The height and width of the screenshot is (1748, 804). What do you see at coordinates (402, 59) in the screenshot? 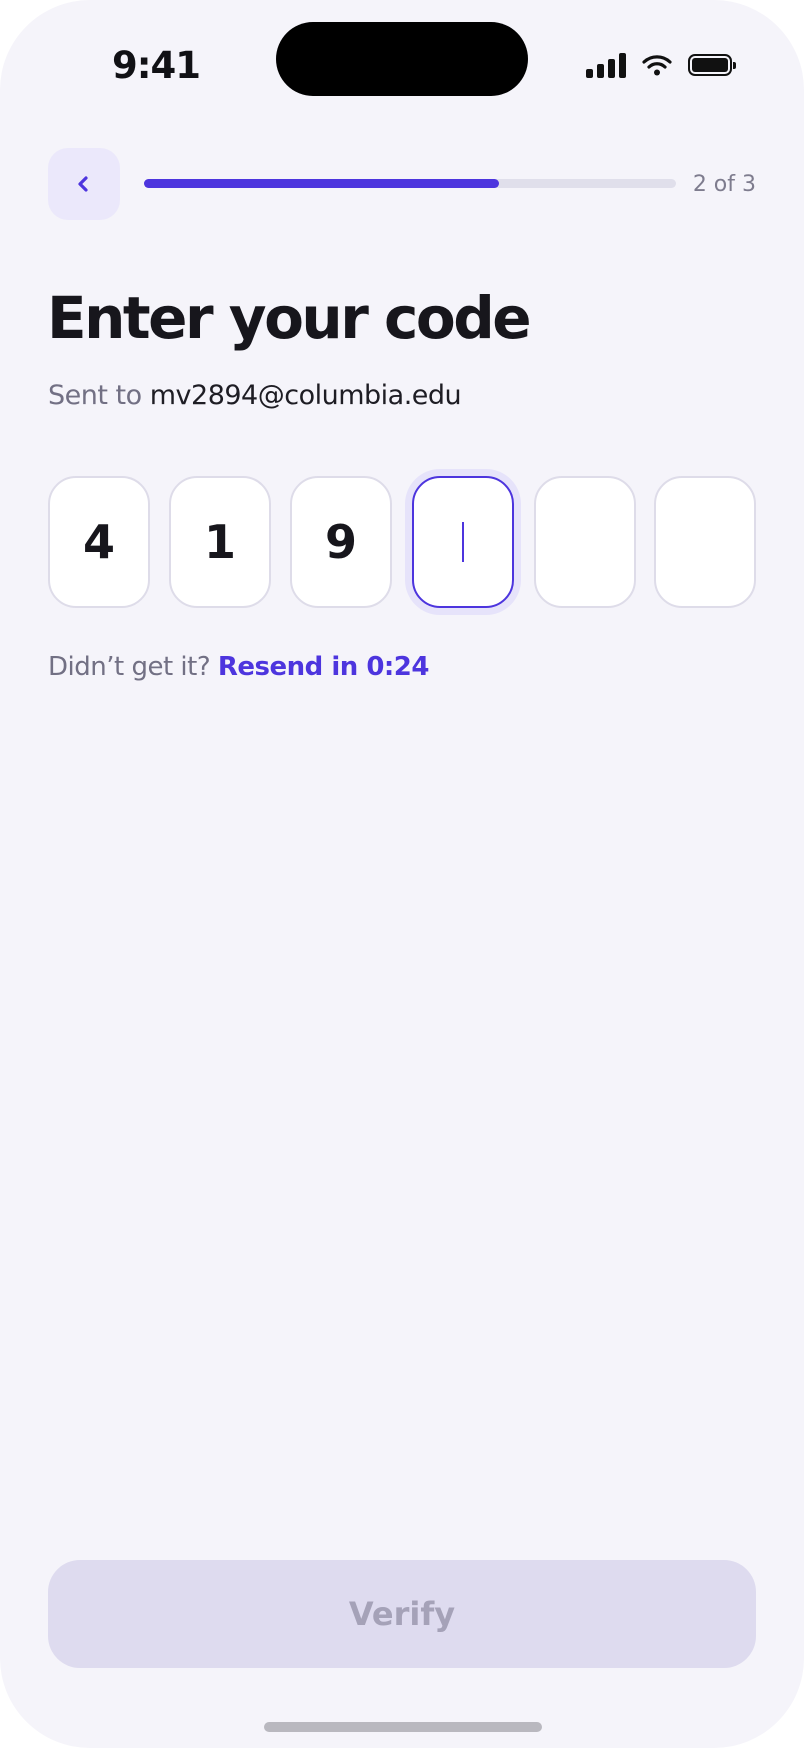
I see `dynamic-island` at bounding box center [402, 59].